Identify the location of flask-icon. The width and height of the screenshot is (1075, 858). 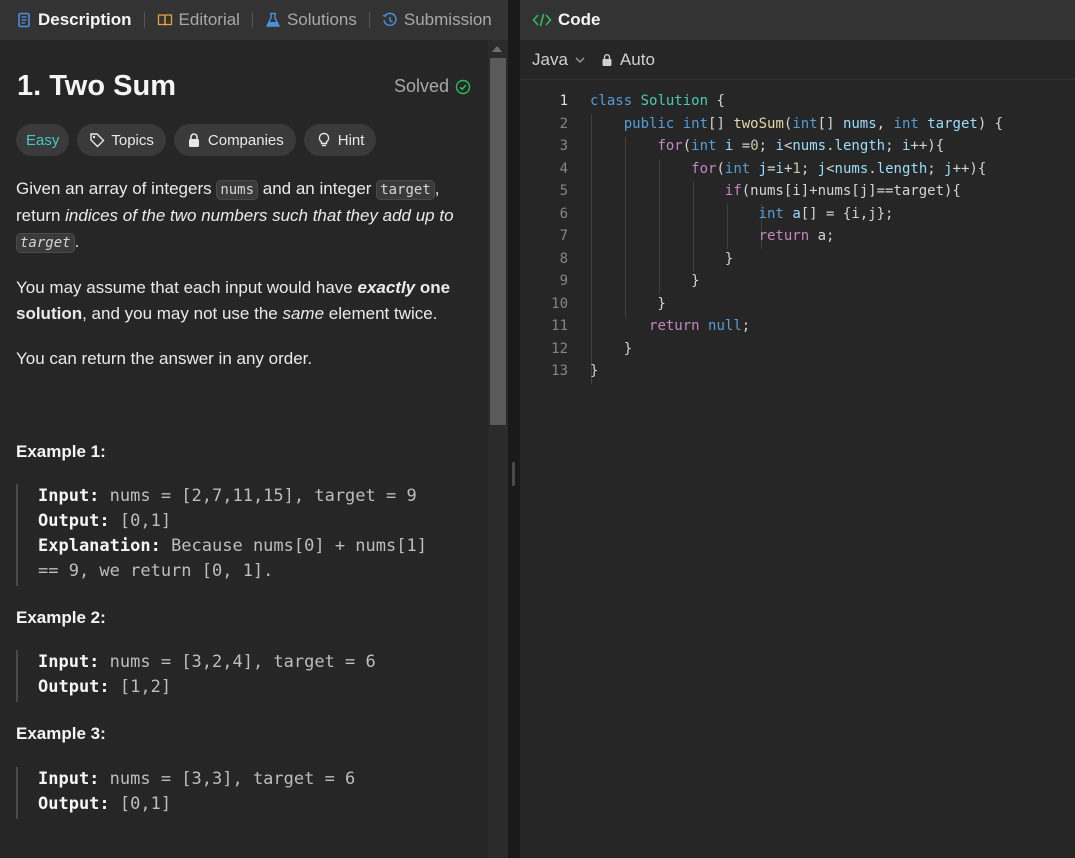
(273, 19).